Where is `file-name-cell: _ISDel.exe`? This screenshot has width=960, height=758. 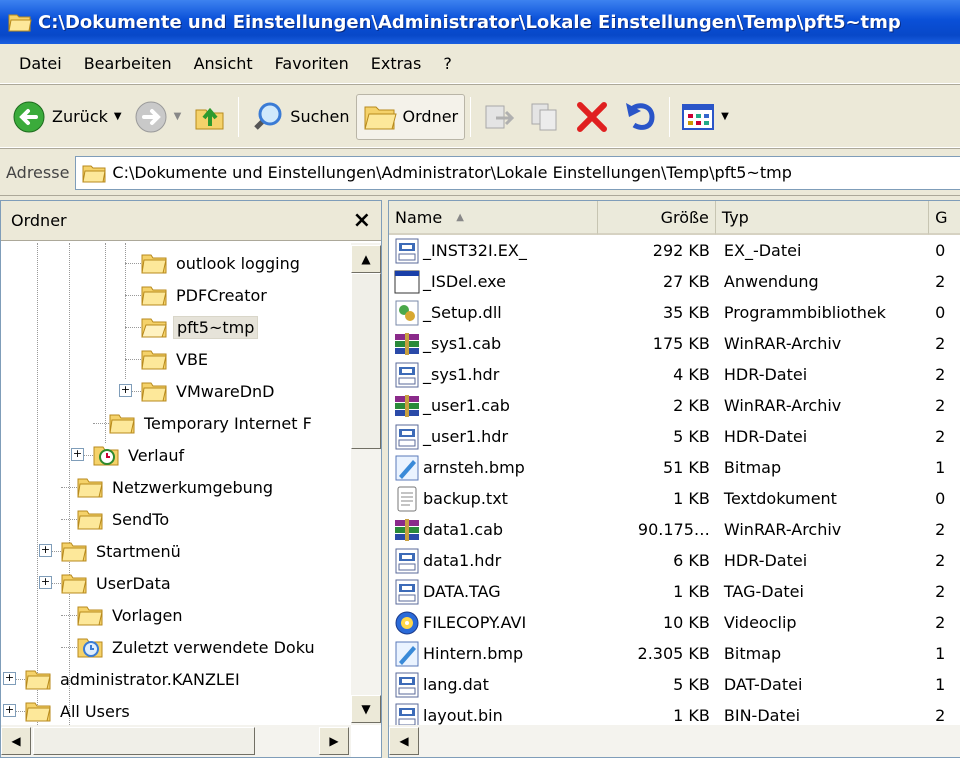
file-name-cell: _ISDel.exe is located at coordinates (493, 282).